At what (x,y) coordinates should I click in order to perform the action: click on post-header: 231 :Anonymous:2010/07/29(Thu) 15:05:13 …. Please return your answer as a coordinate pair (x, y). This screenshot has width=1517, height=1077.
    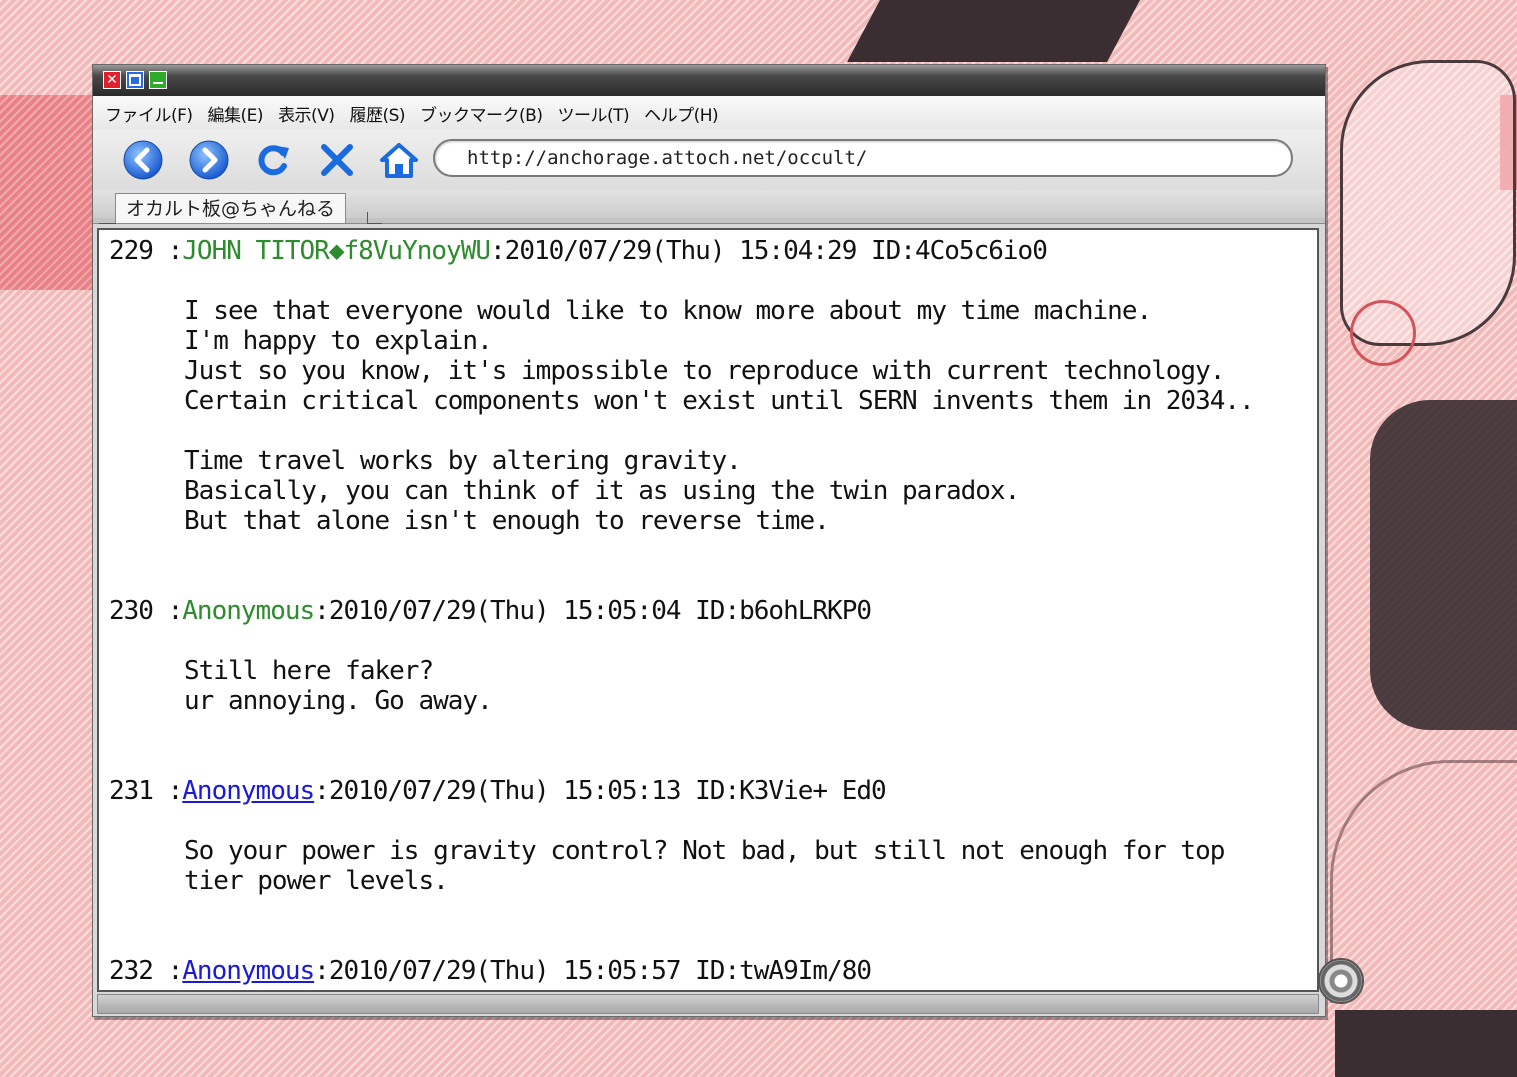
    Looking at the image, I should click on (666, 791).